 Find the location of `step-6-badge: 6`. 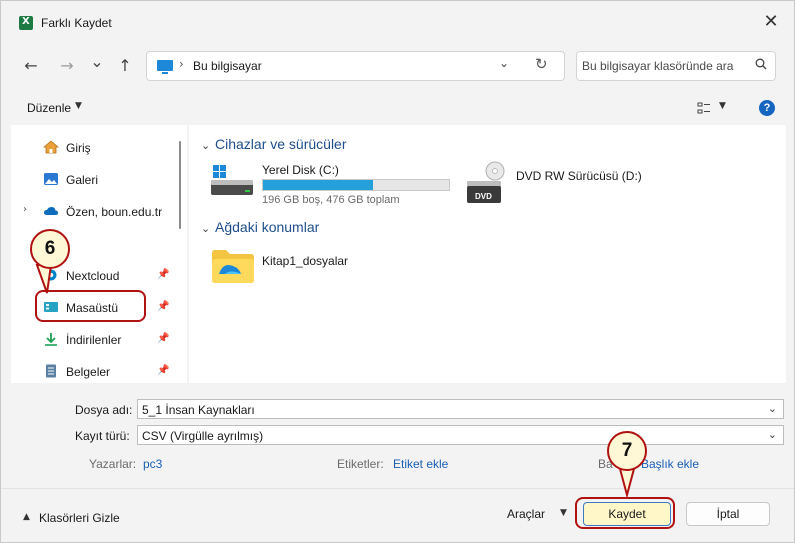

step-6-badge: 6 is located at coordinates (50, 249).